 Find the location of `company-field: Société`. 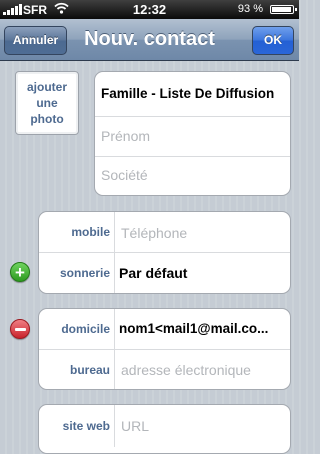

company-field: Société is located at coordinates (192, 176).